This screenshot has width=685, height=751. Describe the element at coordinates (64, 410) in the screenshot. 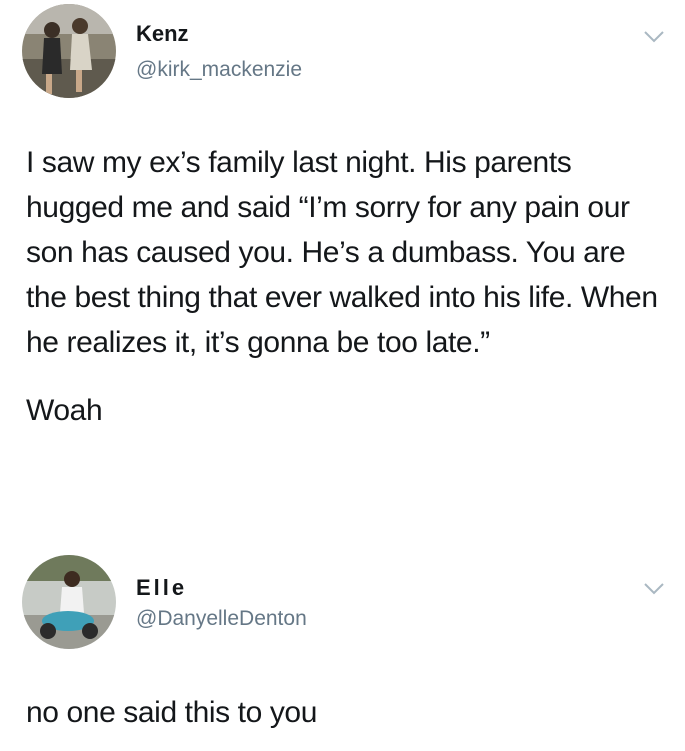

I see `tweet-paragraph: Woah` at that location.